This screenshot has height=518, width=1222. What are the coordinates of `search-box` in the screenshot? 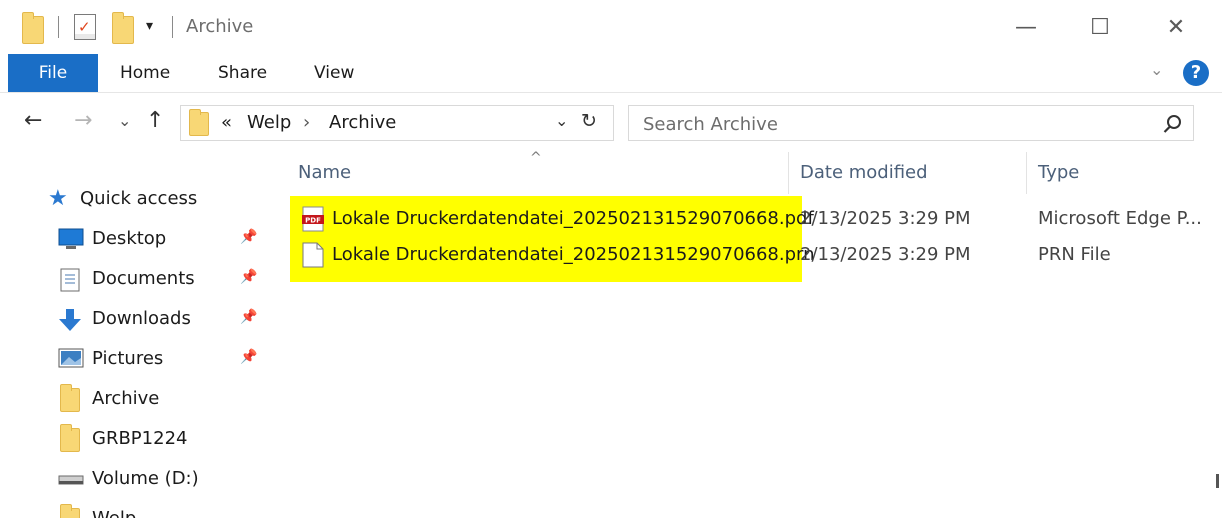 It's located at (911, 123).